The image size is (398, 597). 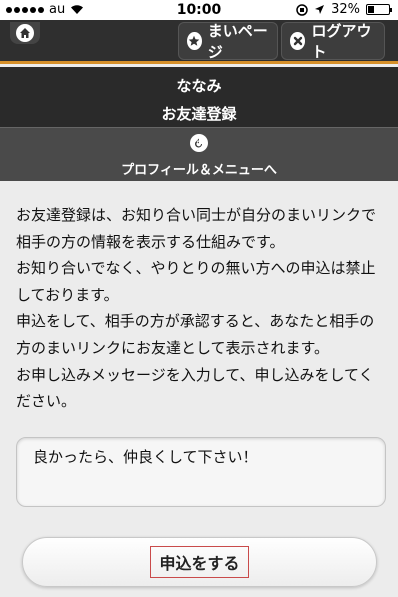 I want to click on location-icon, so click(x=320, y=9).